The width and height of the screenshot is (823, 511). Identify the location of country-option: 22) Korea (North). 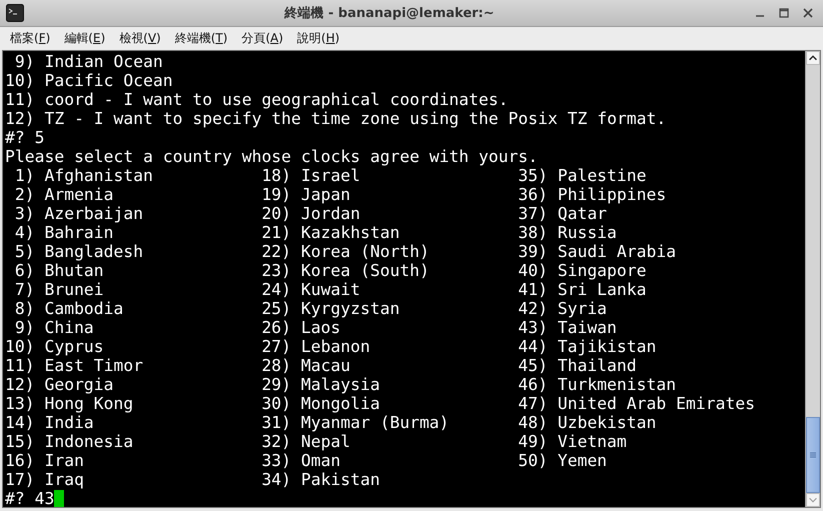
(346, 251).